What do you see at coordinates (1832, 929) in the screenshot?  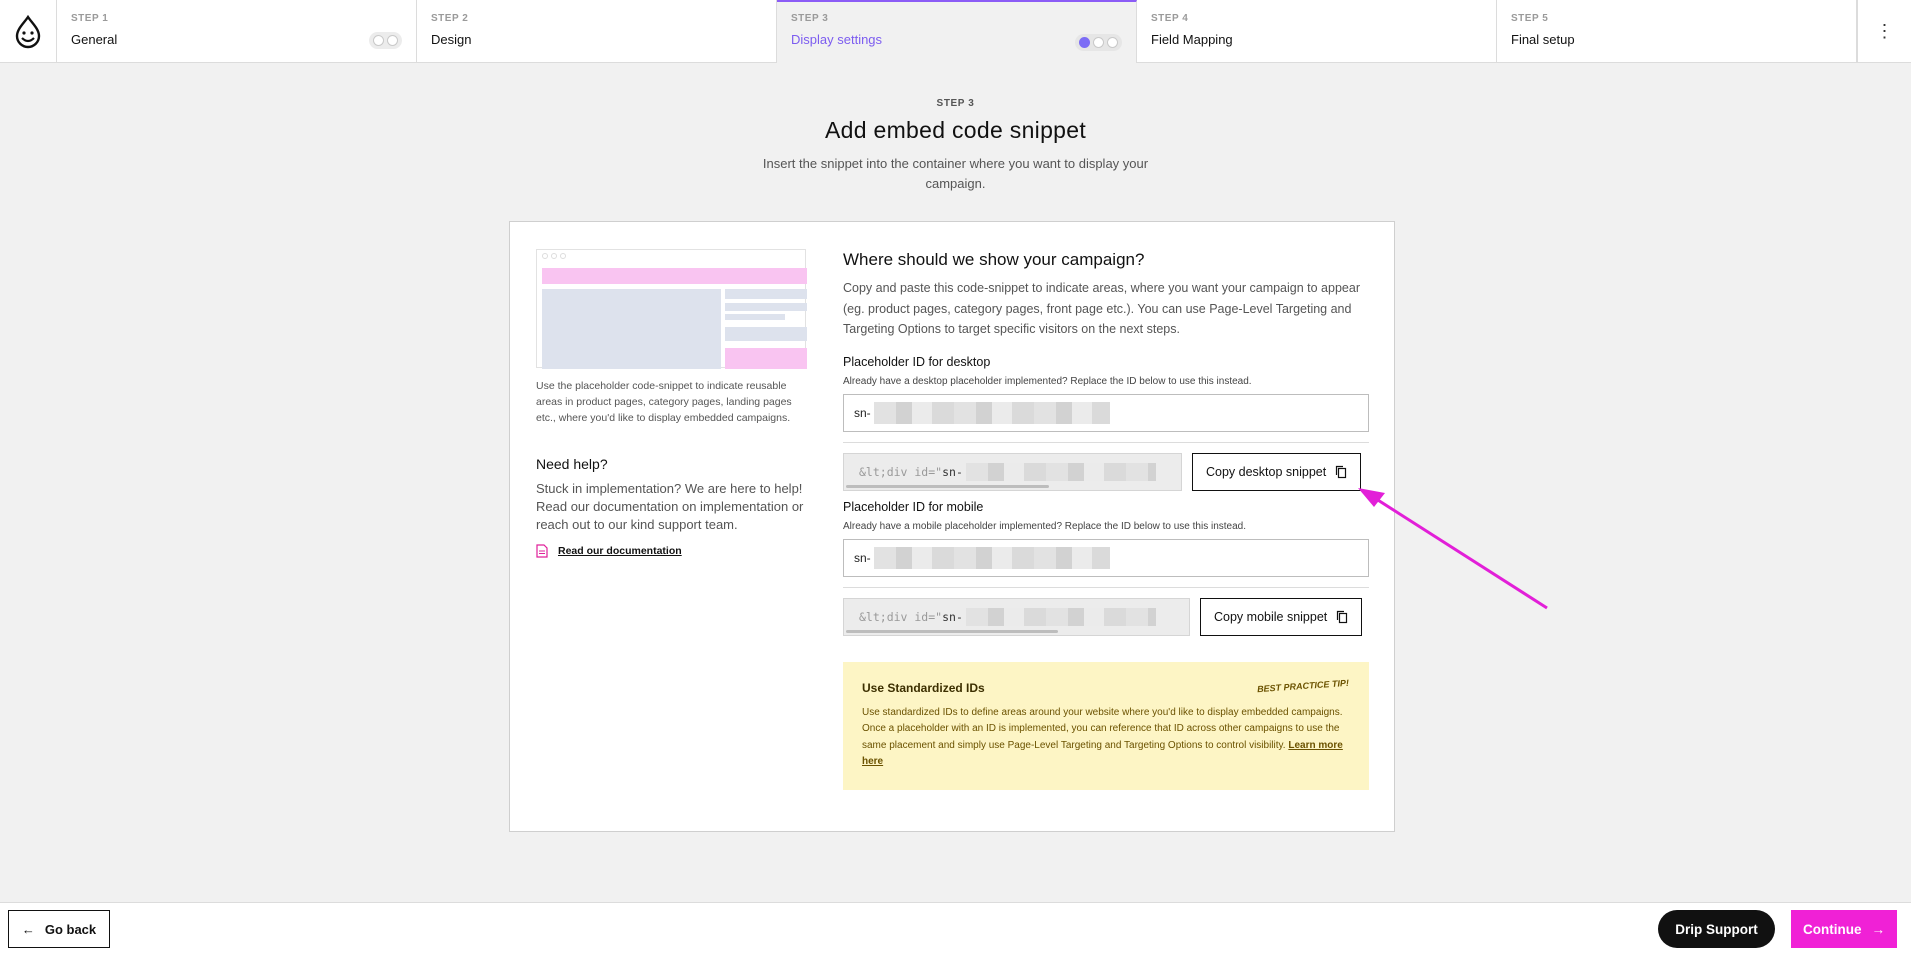 I see `continue-label: Continue` at bounding box center [1832, 929].